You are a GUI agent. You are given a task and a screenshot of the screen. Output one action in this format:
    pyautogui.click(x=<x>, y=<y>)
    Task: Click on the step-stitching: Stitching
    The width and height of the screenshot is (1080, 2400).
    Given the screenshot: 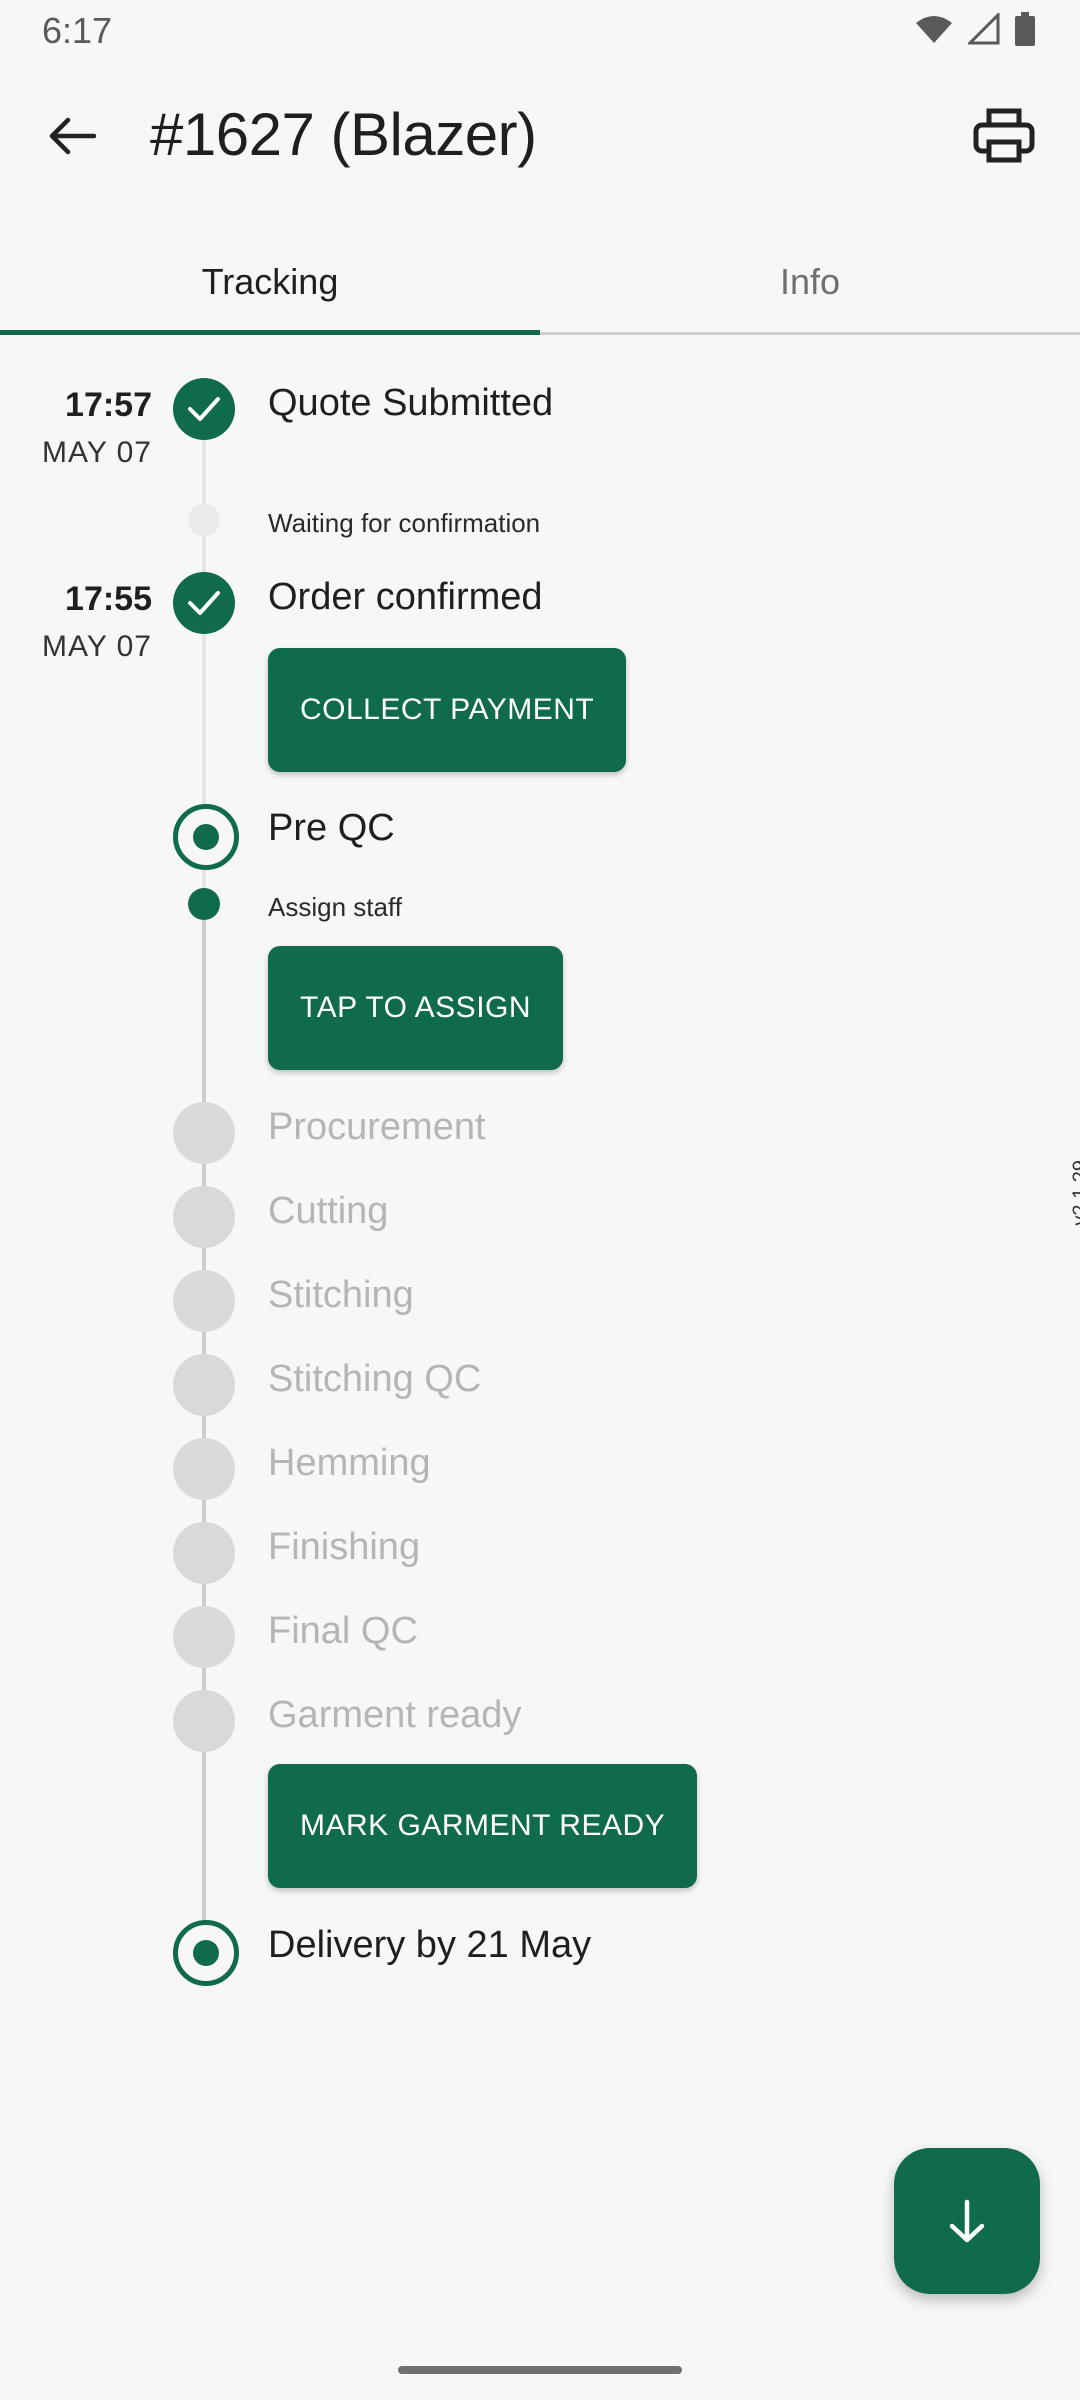 What is the action you would take?
    pyautogui.click(x=341, y=1295)
    